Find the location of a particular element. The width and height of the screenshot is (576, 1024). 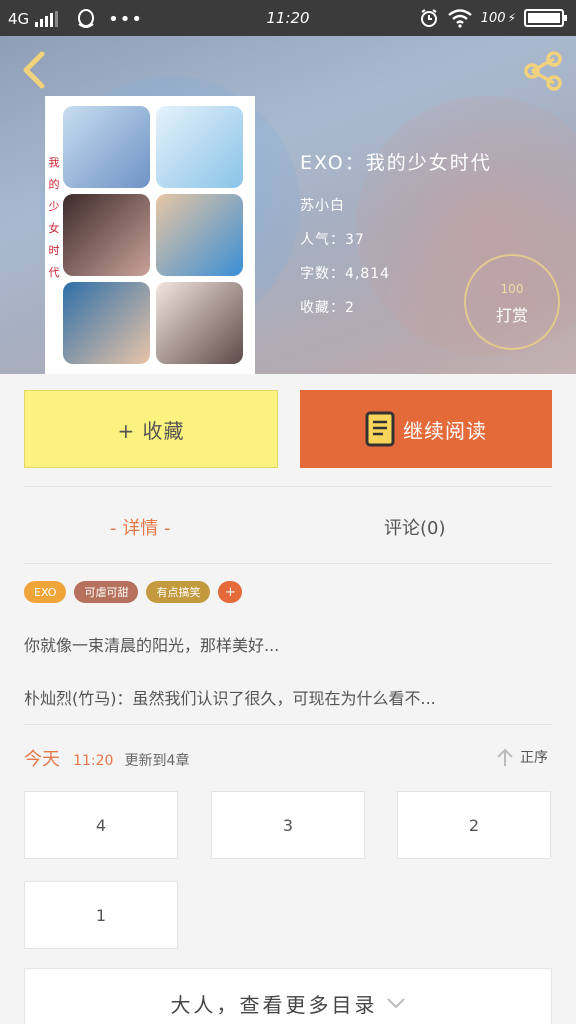

battery-percent: 100 is located at coordinates (493, 18).